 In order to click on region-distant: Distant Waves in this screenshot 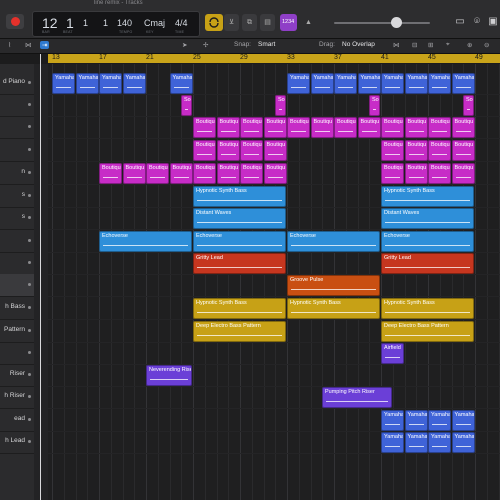, I will do `click(427, 218)`.